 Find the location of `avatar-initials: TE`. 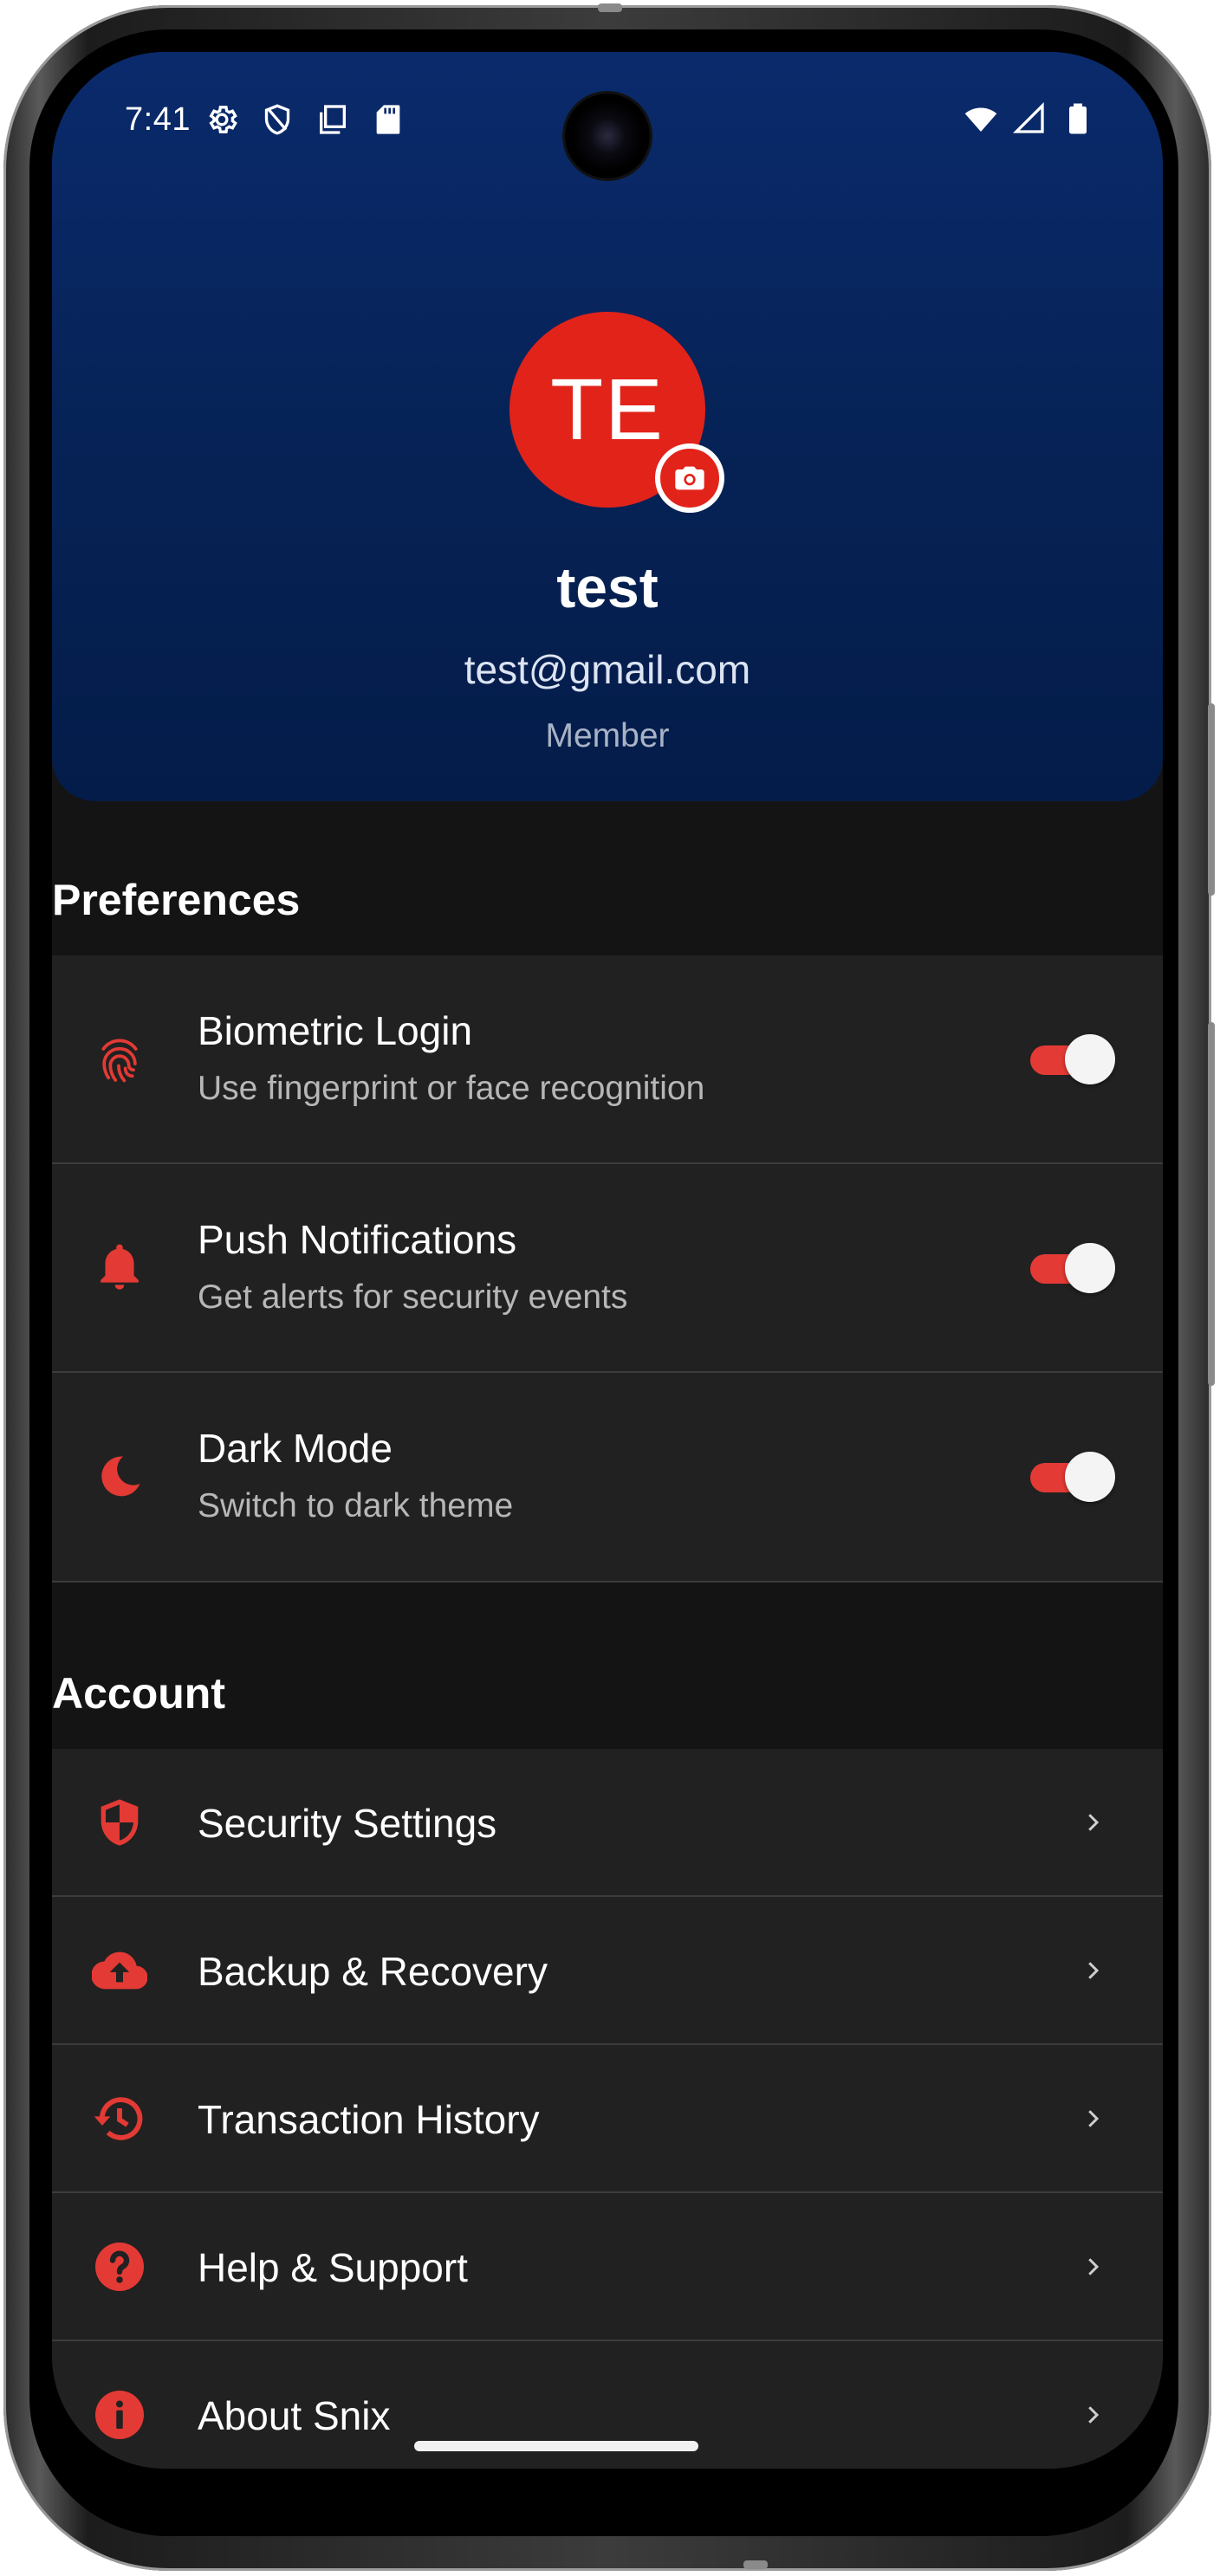

avatar-initials: TE is located at coordinates (607, 409).